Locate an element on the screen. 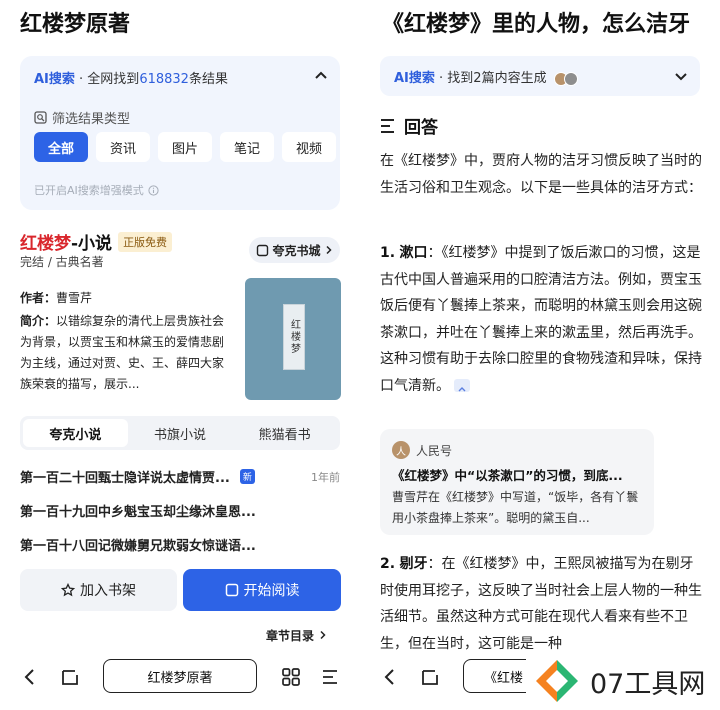  filter-label: 筛选结果类型 is located at coordinates (82, 117).